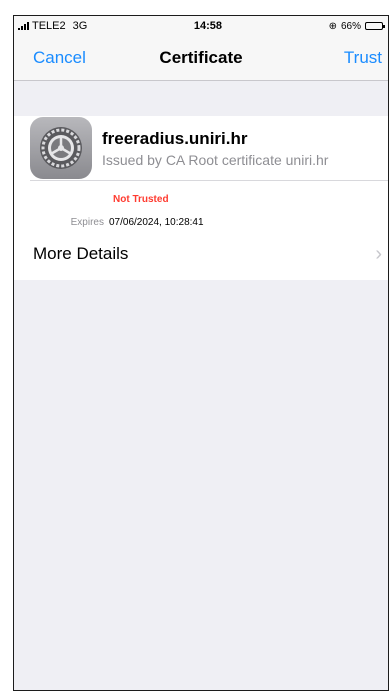 This screenshot has width=391, height=693. Describe the element at coordinates (23, 26) in the screenshot. I see `signal-icon` at that location.